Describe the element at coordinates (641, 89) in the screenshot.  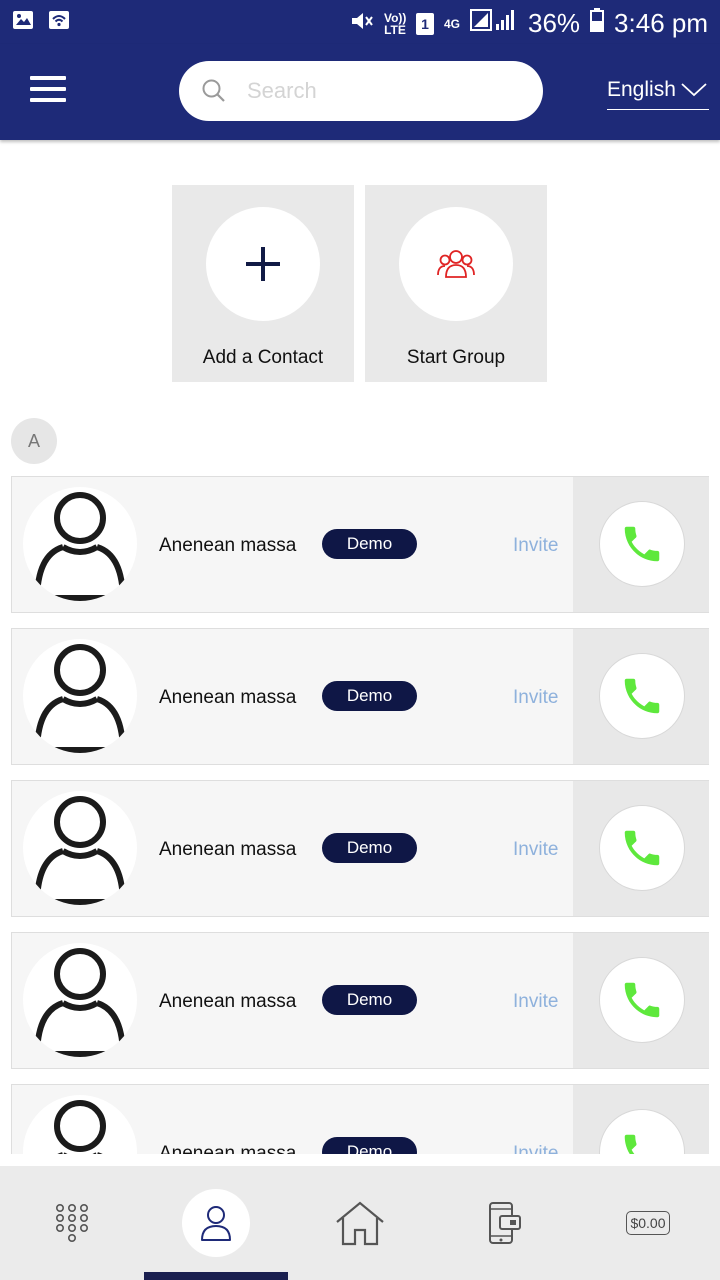
I see `language-label: English` at that location.